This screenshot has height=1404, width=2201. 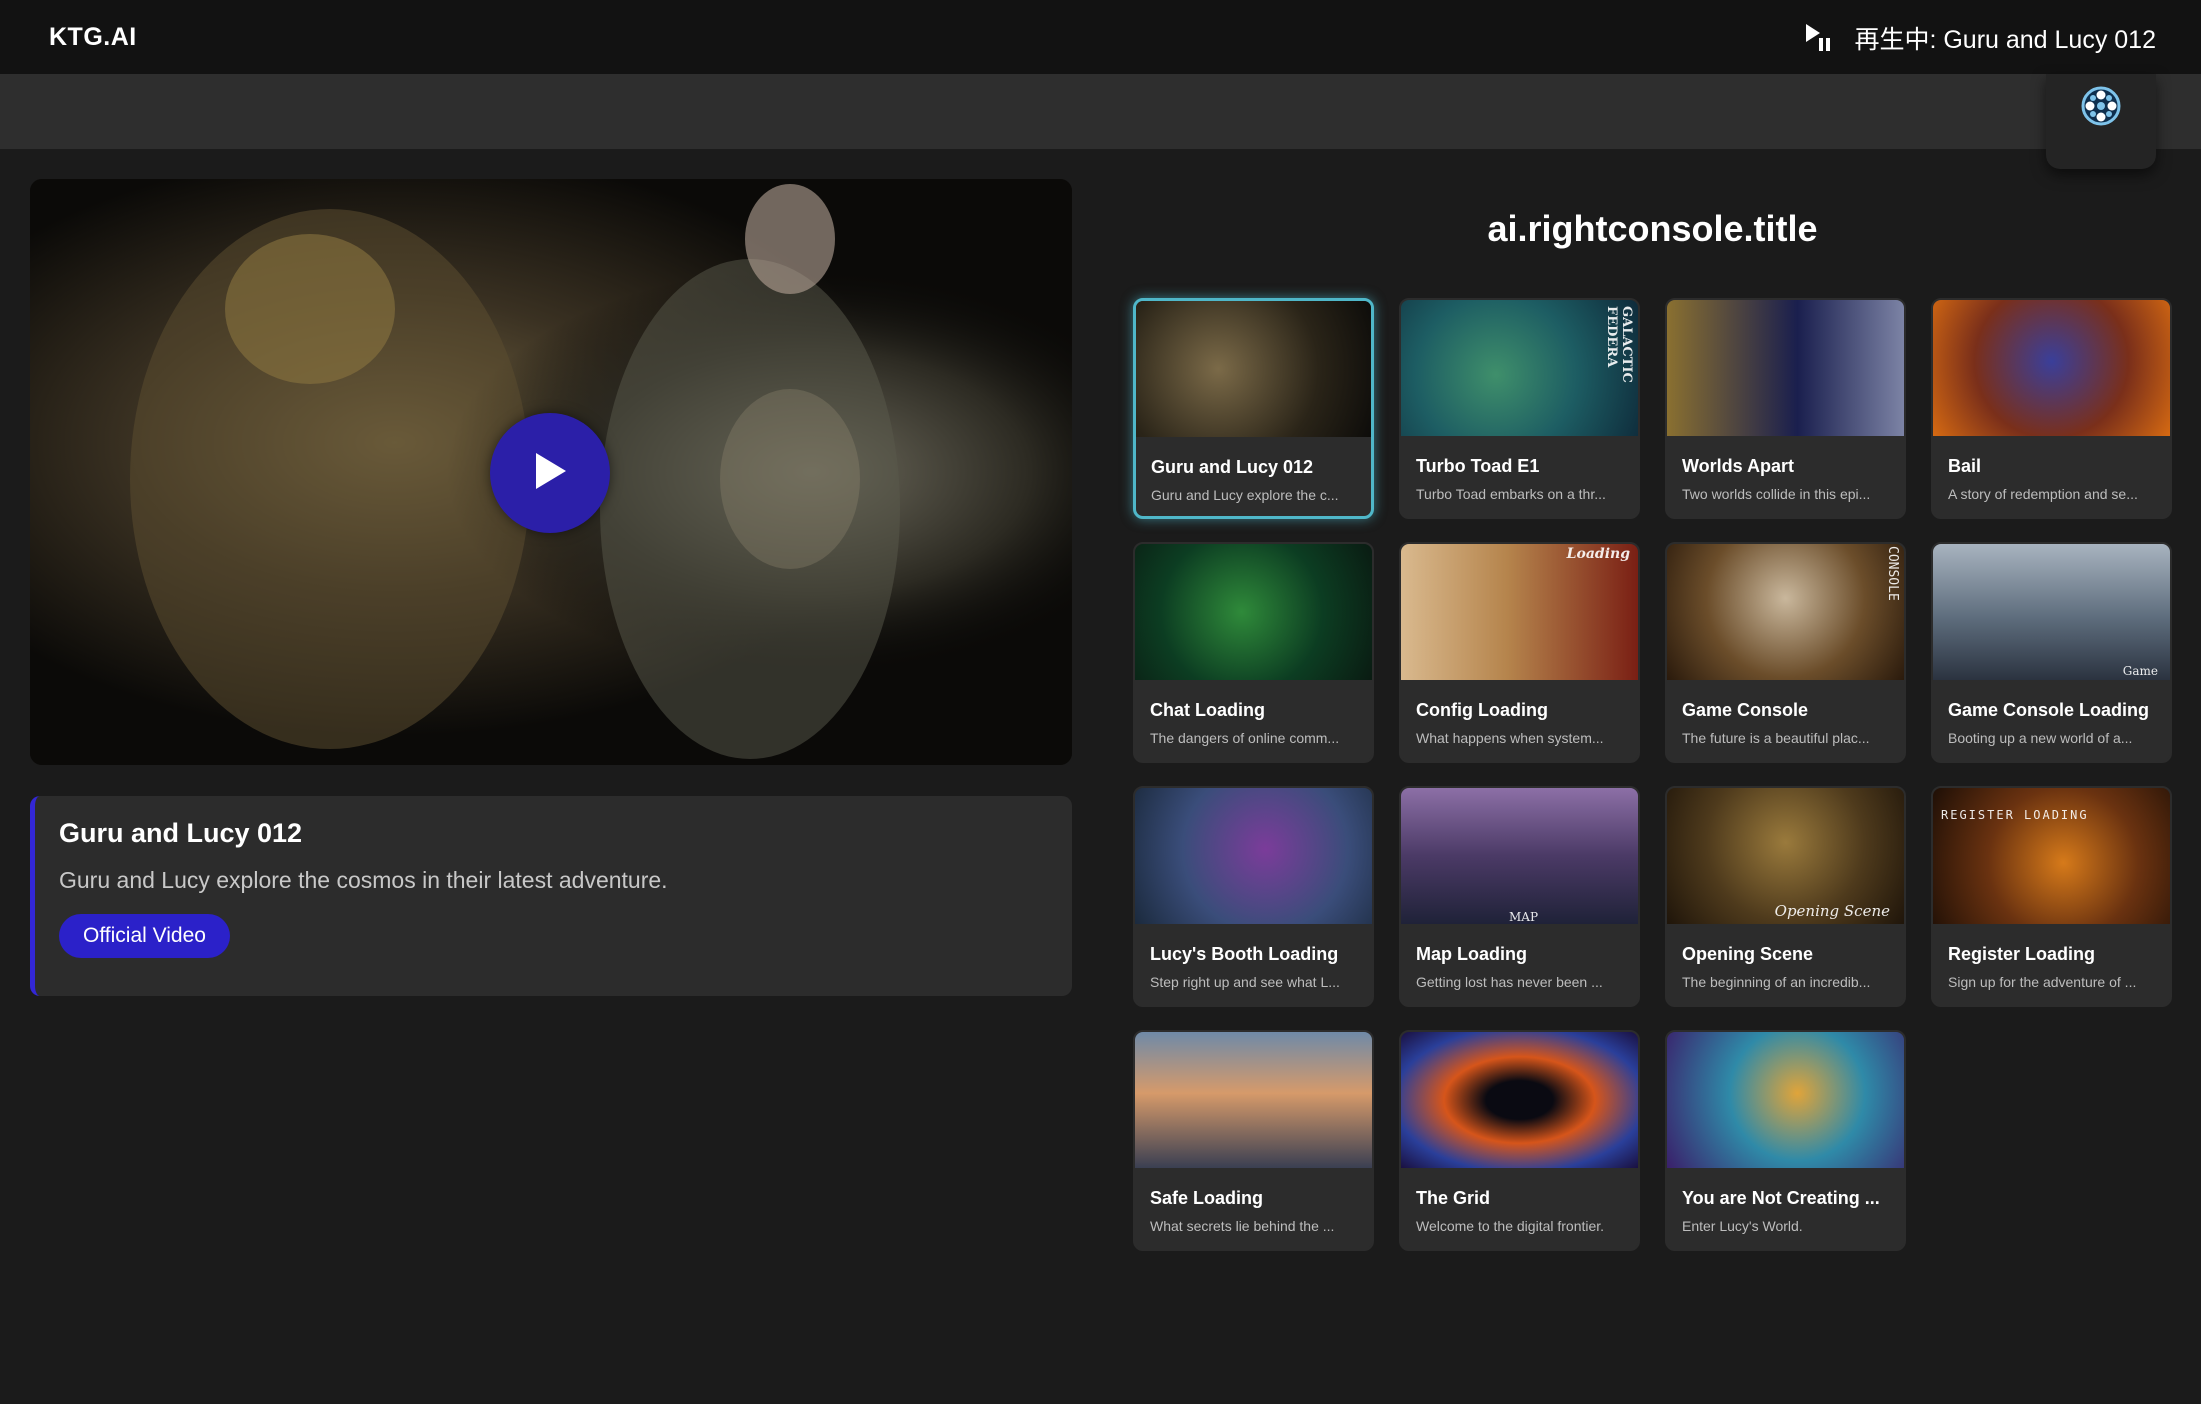 What do you see at coordinates (1453, 1198) in the screenshot?
I see `card-title: The Grid` at bounding box center [1453, 1198].